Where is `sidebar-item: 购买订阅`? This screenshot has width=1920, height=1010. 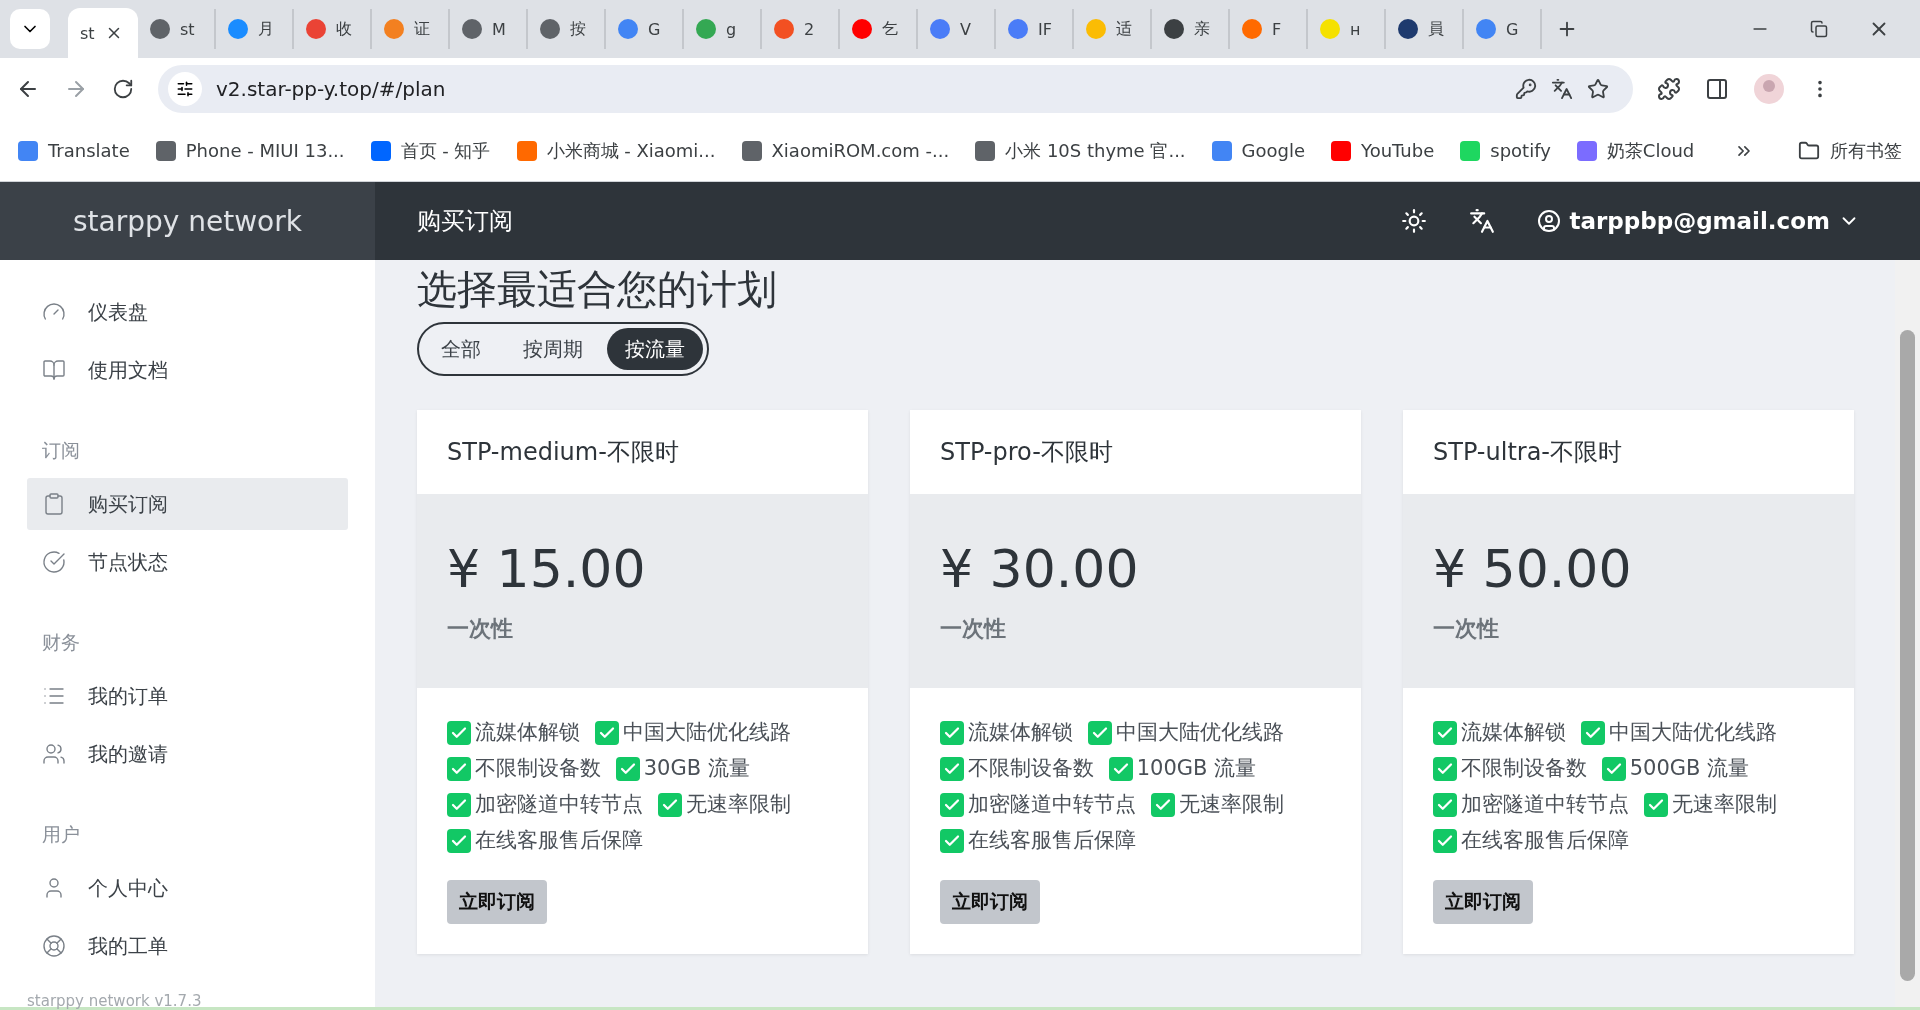
sidebar-item: 购买订阅 is located at coordinates (187, 504).